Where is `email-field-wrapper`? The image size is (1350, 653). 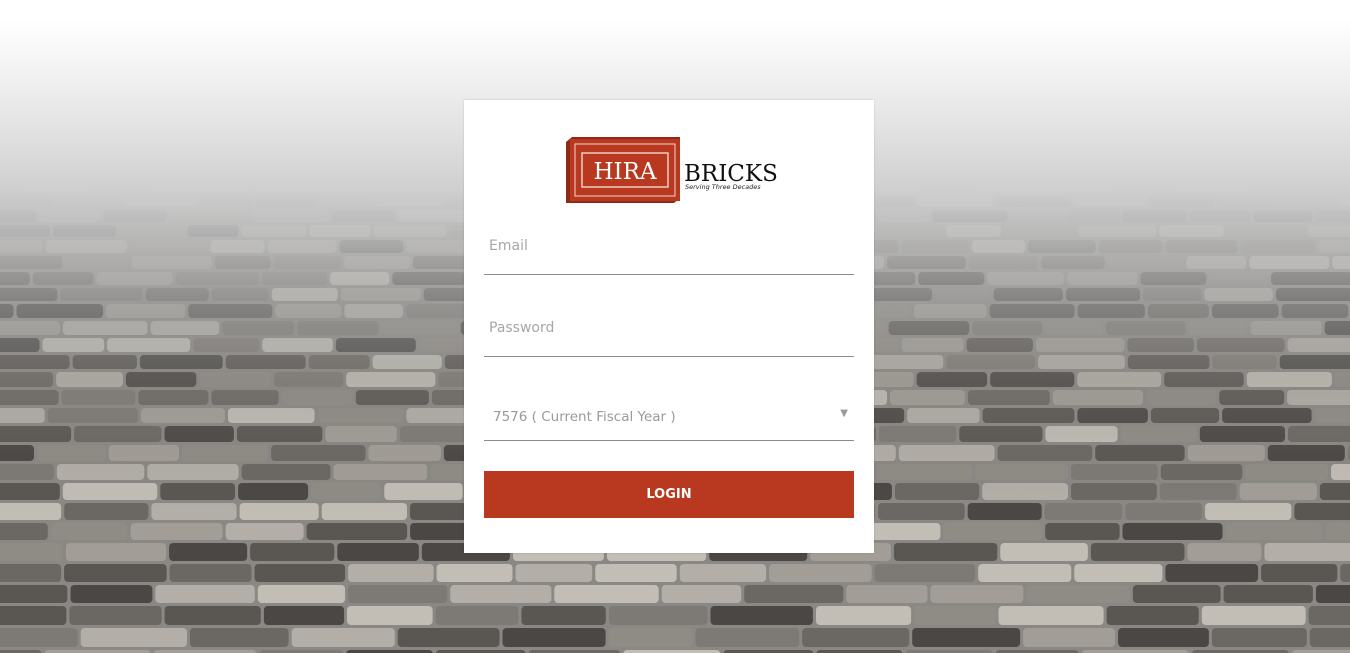 email-field-wrapper is located at coordinates (669, 250).